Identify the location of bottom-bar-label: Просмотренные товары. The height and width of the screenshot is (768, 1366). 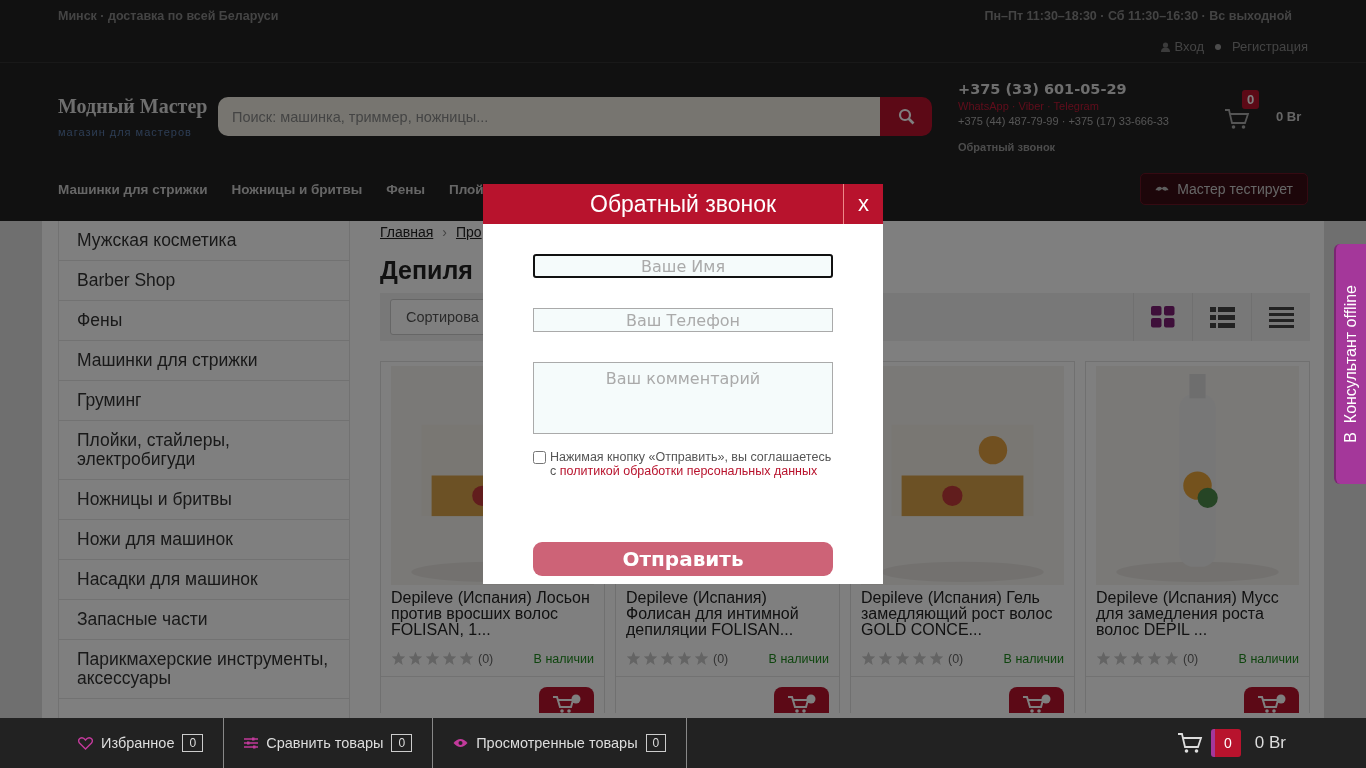
(557, 743).